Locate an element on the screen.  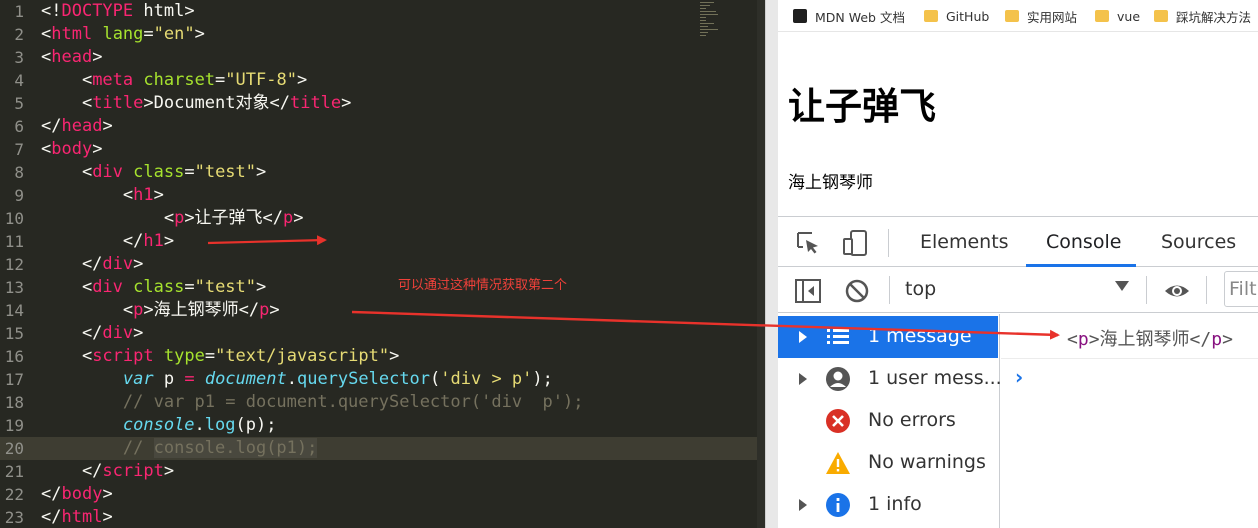
code-line: 19 console.log(p); is located at coordinates (382, 425).